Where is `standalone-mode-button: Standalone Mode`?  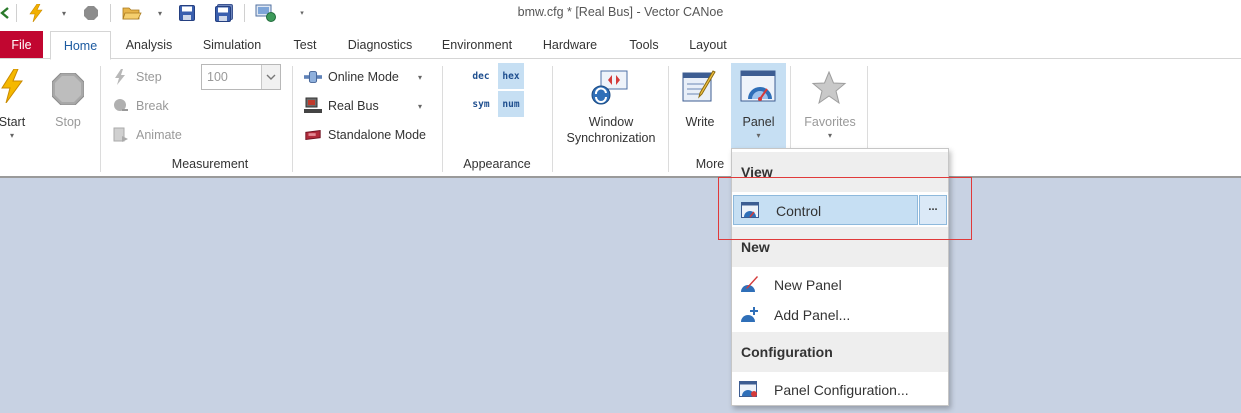 standalone-mode-button: Standalone Mode is located at coordinates (365, 135).